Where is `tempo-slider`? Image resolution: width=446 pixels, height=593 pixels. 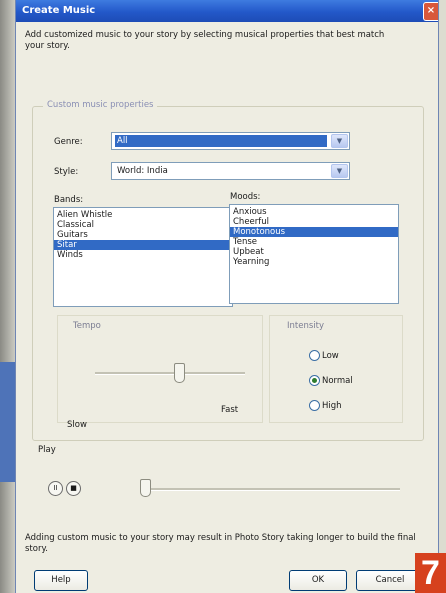 tempo-slider is located at coordinates (179, 373).